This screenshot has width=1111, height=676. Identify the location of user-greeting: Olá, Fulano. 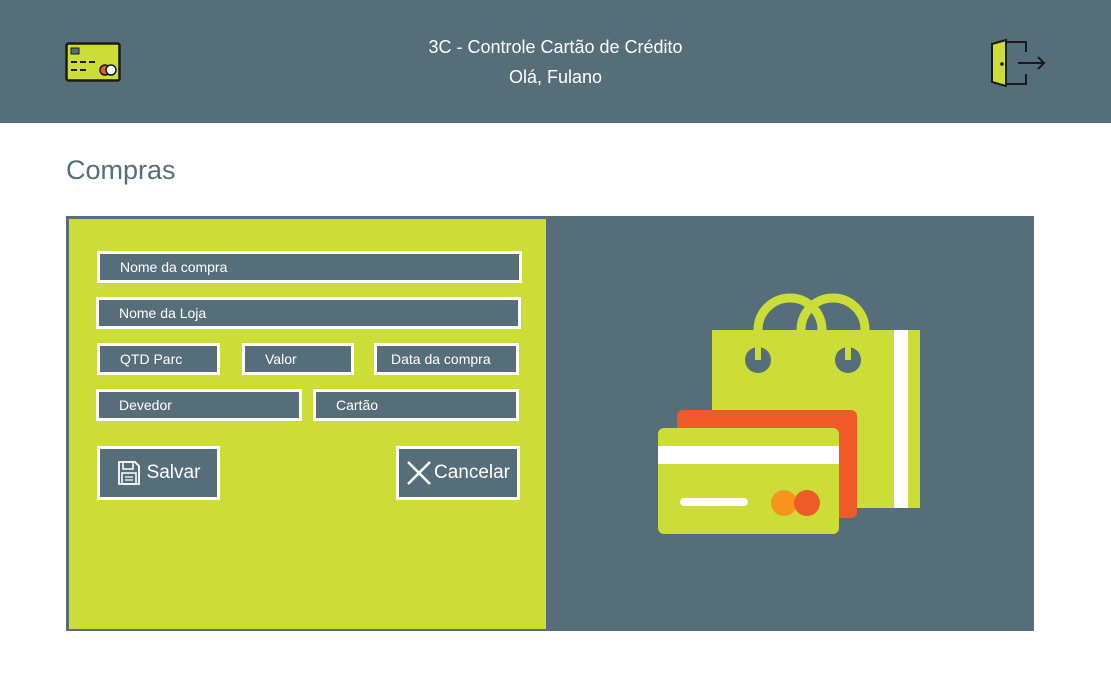
(555, 77).